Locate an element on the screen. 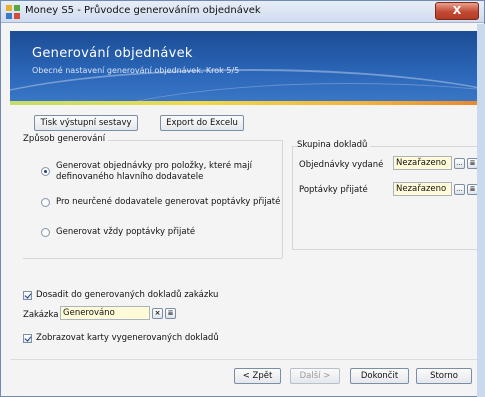 The image size is (485, 397). assign-order-label: Dosadit do generovaných dokladů zakázku is located at coordinates (127, 295).